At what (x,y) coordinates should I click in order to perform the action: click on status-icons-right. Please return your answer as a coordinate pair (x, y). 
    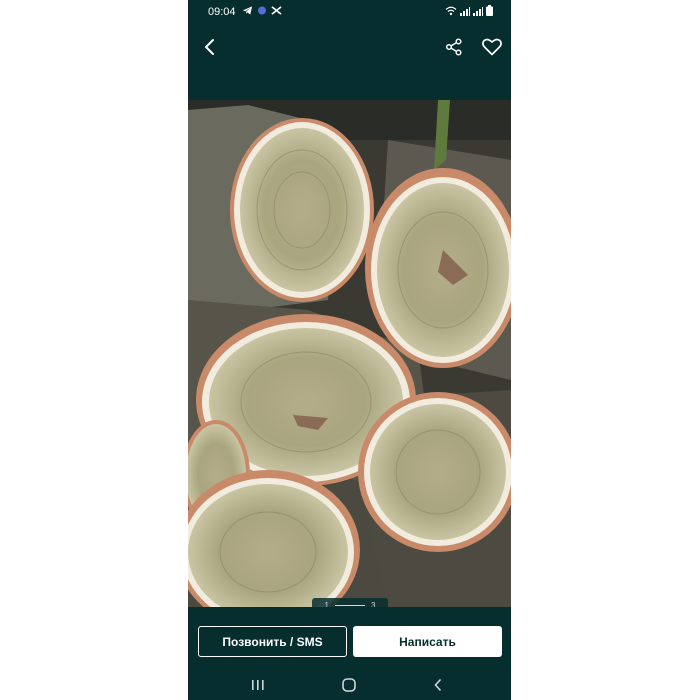
    Looking at the image, I should click on (469, 10).